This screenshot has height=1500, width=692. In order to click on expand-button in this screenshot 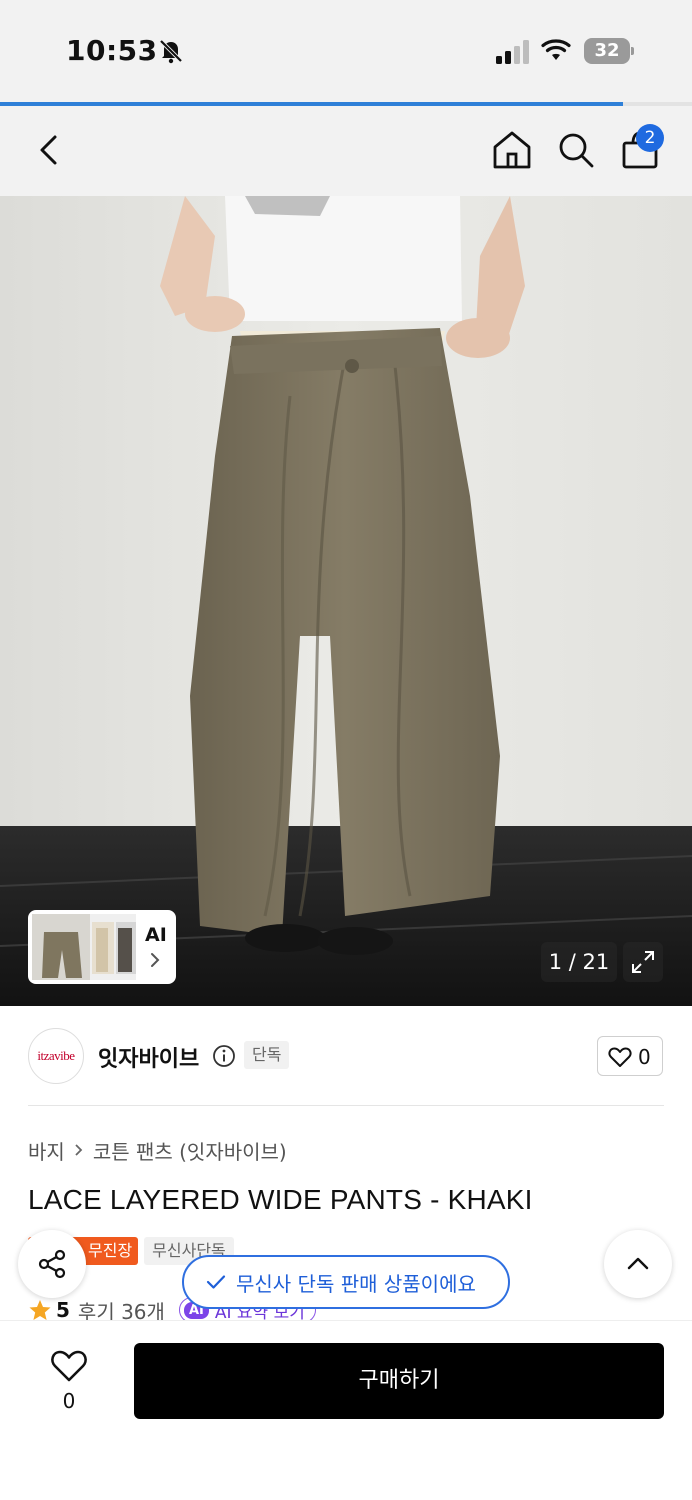, I will do `click(643, 962)`.